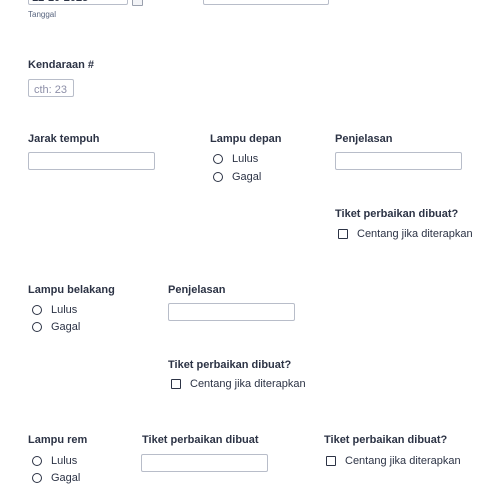 The width and height of the screenshot is (500, 484). What do you see at coordinates (397, 214) in the screenshot?
I see `headlights-ticket-label: Tiket perbaikan dibuat?` at bounding box center [397, 214].